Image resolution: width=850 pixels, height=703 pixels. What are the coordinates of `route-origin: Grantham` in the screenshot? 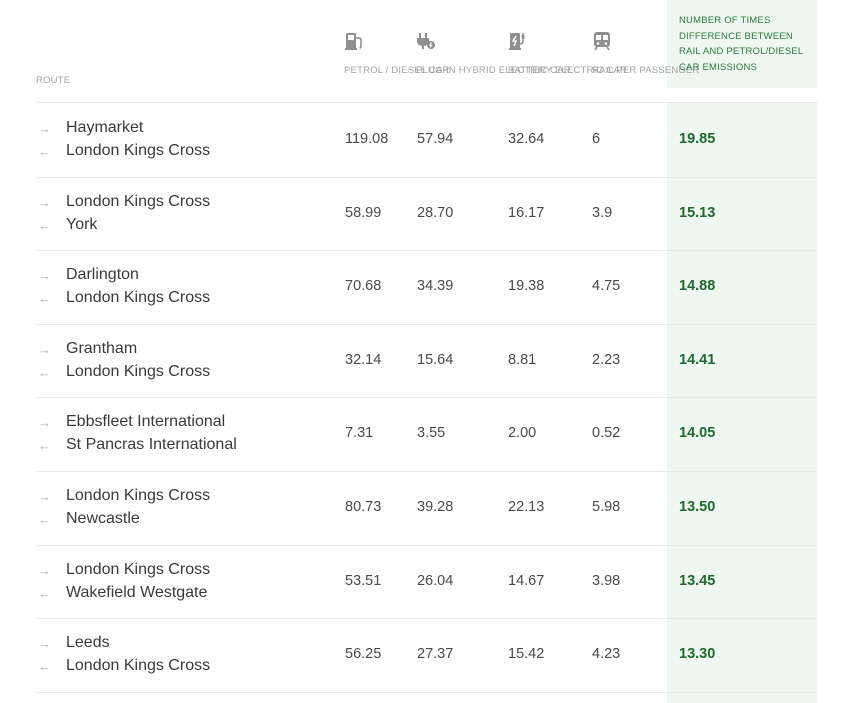 It's located at (102, 348).